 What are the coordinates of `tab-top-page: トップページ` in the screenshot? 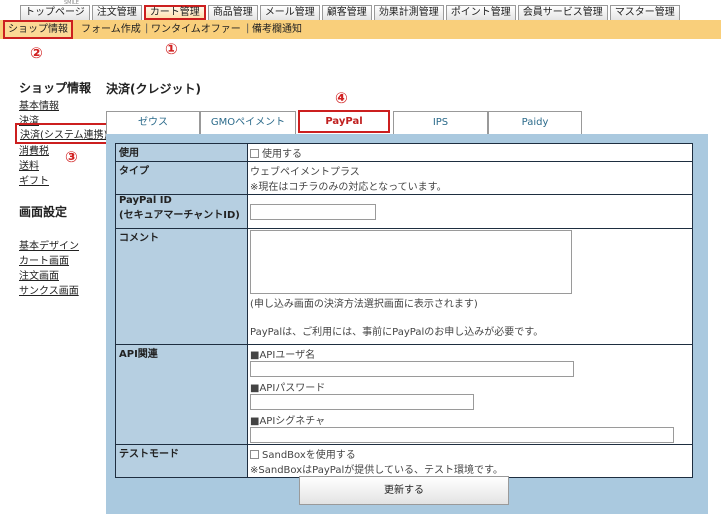 It's located at (55, 12).